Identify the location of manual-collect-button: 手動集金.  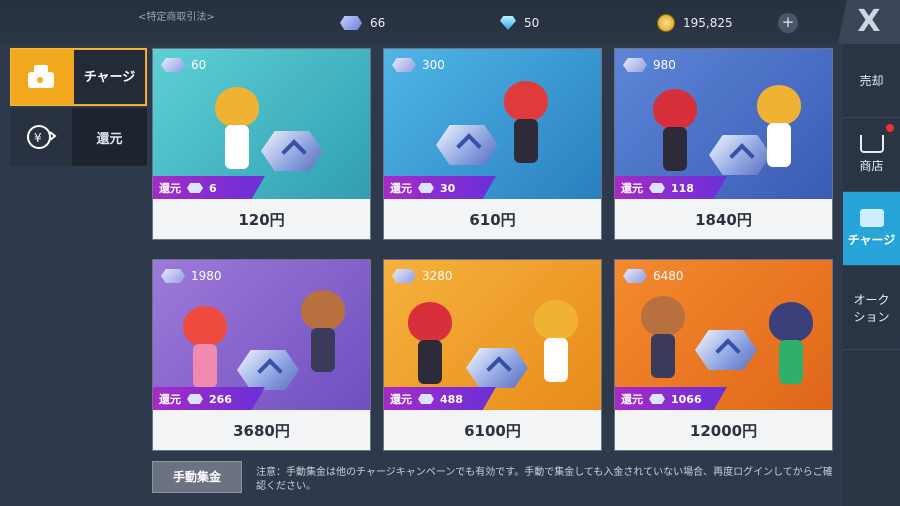
(197, 477).